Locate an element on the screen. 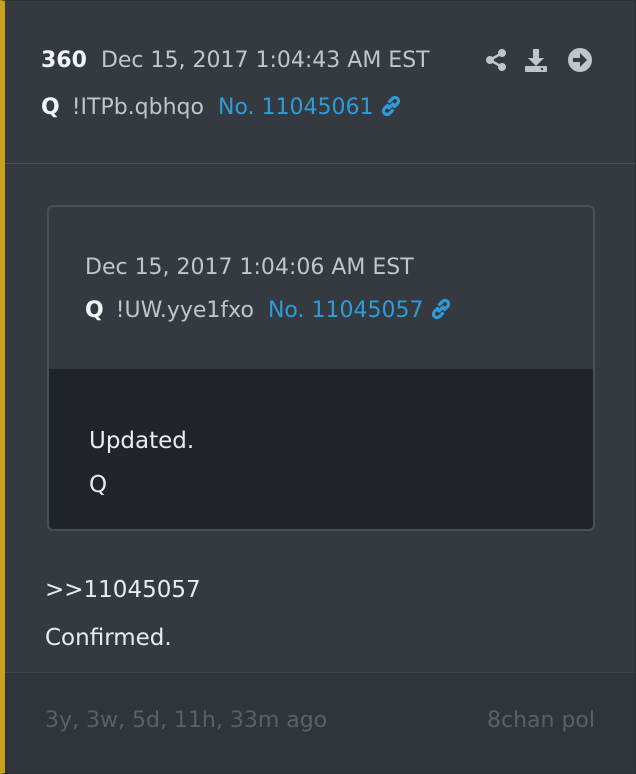 The width and height of the screenshot is (636, 774). quoted-post-link: No. 11045057 is located at coordinates (361, 310).